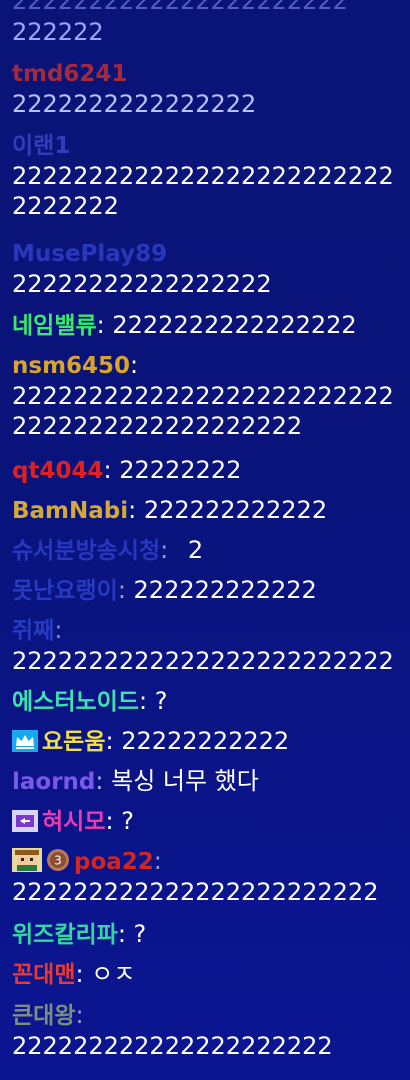 Image resolution: width=410 pixels, height=1080 pixels. I want to click on chat-line-partial: 2222222222222222222222, so click(208, 8).